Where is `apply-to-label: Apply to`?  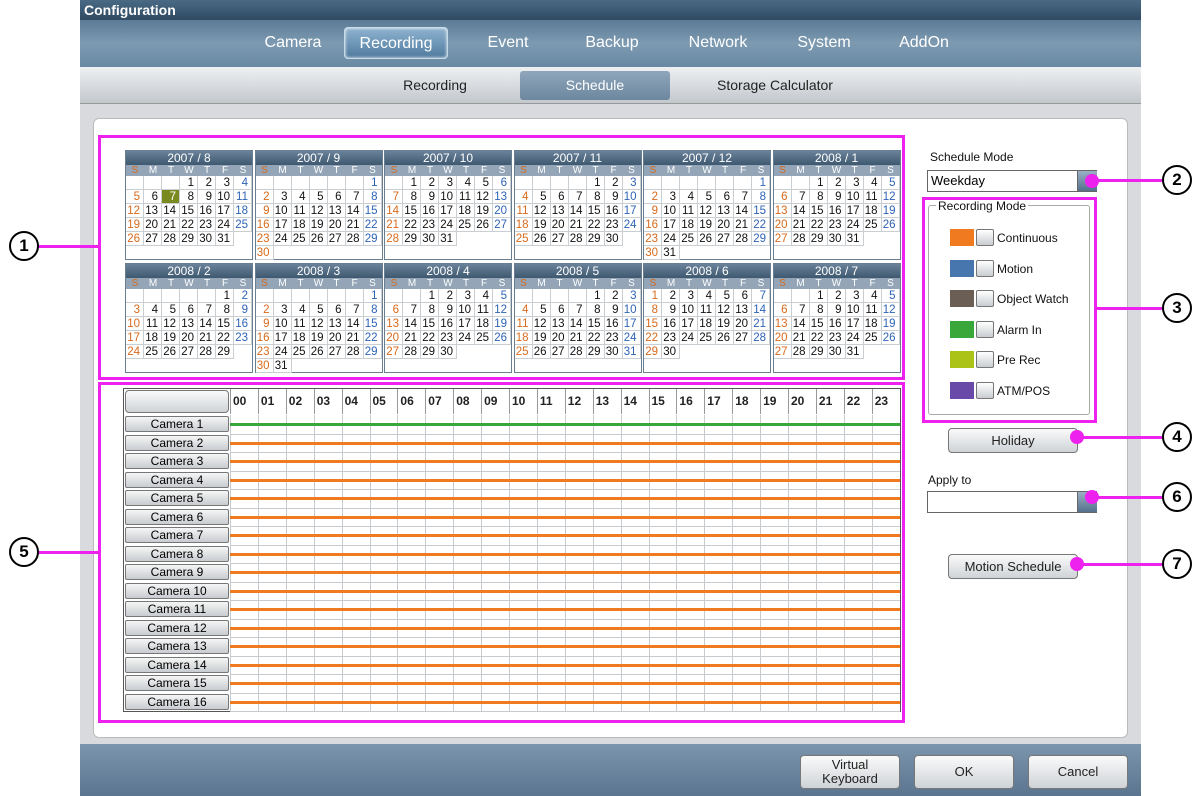 apply-to-label: Apply to is located at coordinates (950, 480).